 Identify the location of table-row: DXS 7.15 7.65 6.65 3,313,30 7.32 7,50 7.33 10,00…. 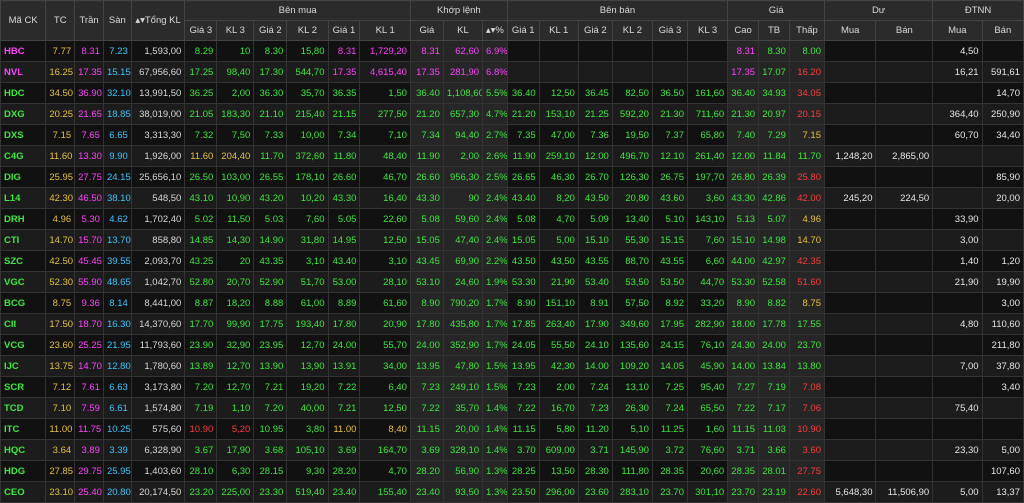
(512, 135).